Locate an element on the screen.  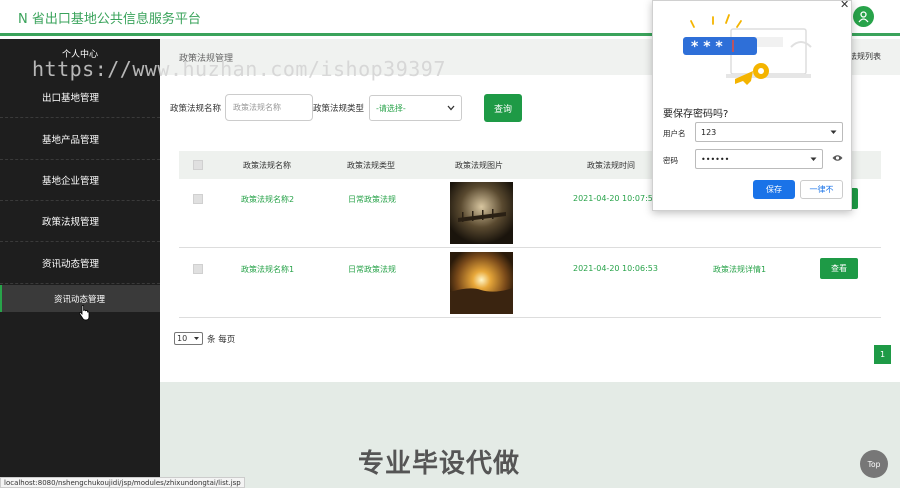
name-filter-input: 政策法规名称 is located at coordinates (269, 107).